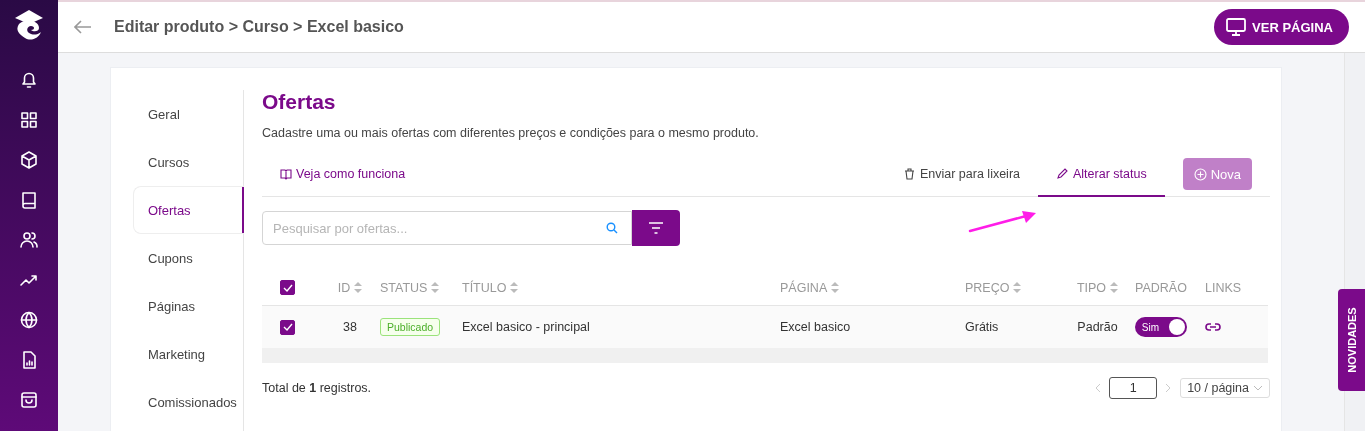 This screenshot has height=431, width=1365. What do you see at coordinates (286, 174) in the screenshot?
I see `book-icon` at bounding box center [286, 174].